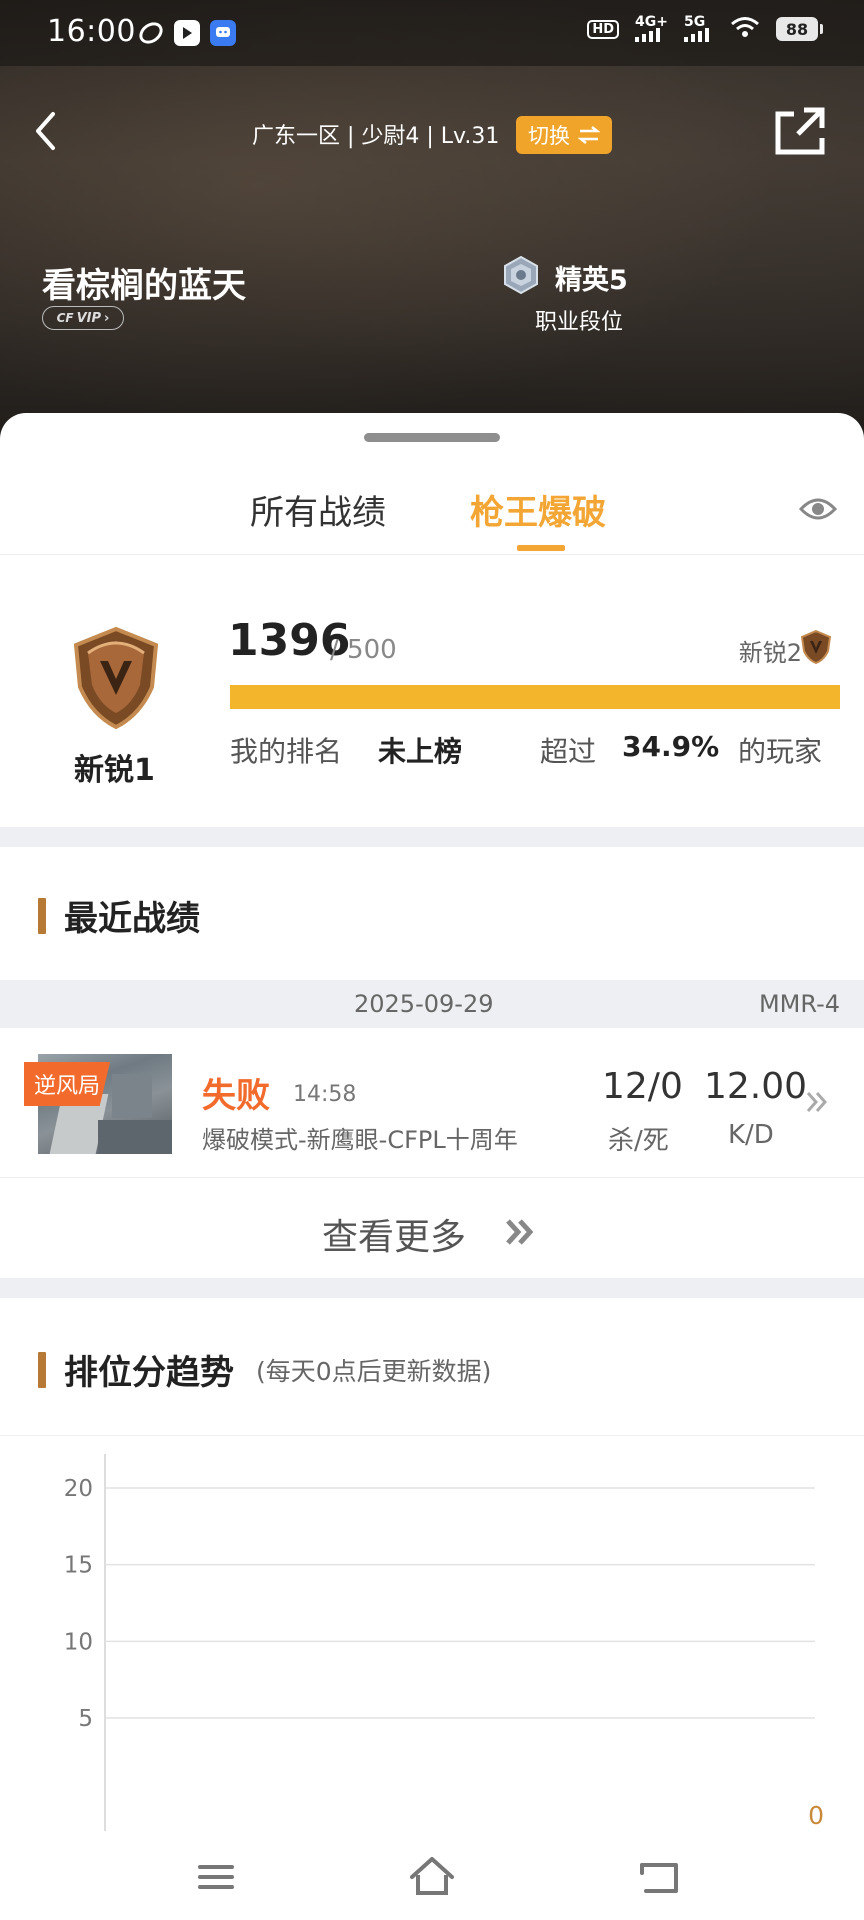 The image size is (864, 1920). What do you see at coordinates (695, 22) in the screenshot?
I see `network-label-2: 5G` at bounding box center [695, 22].